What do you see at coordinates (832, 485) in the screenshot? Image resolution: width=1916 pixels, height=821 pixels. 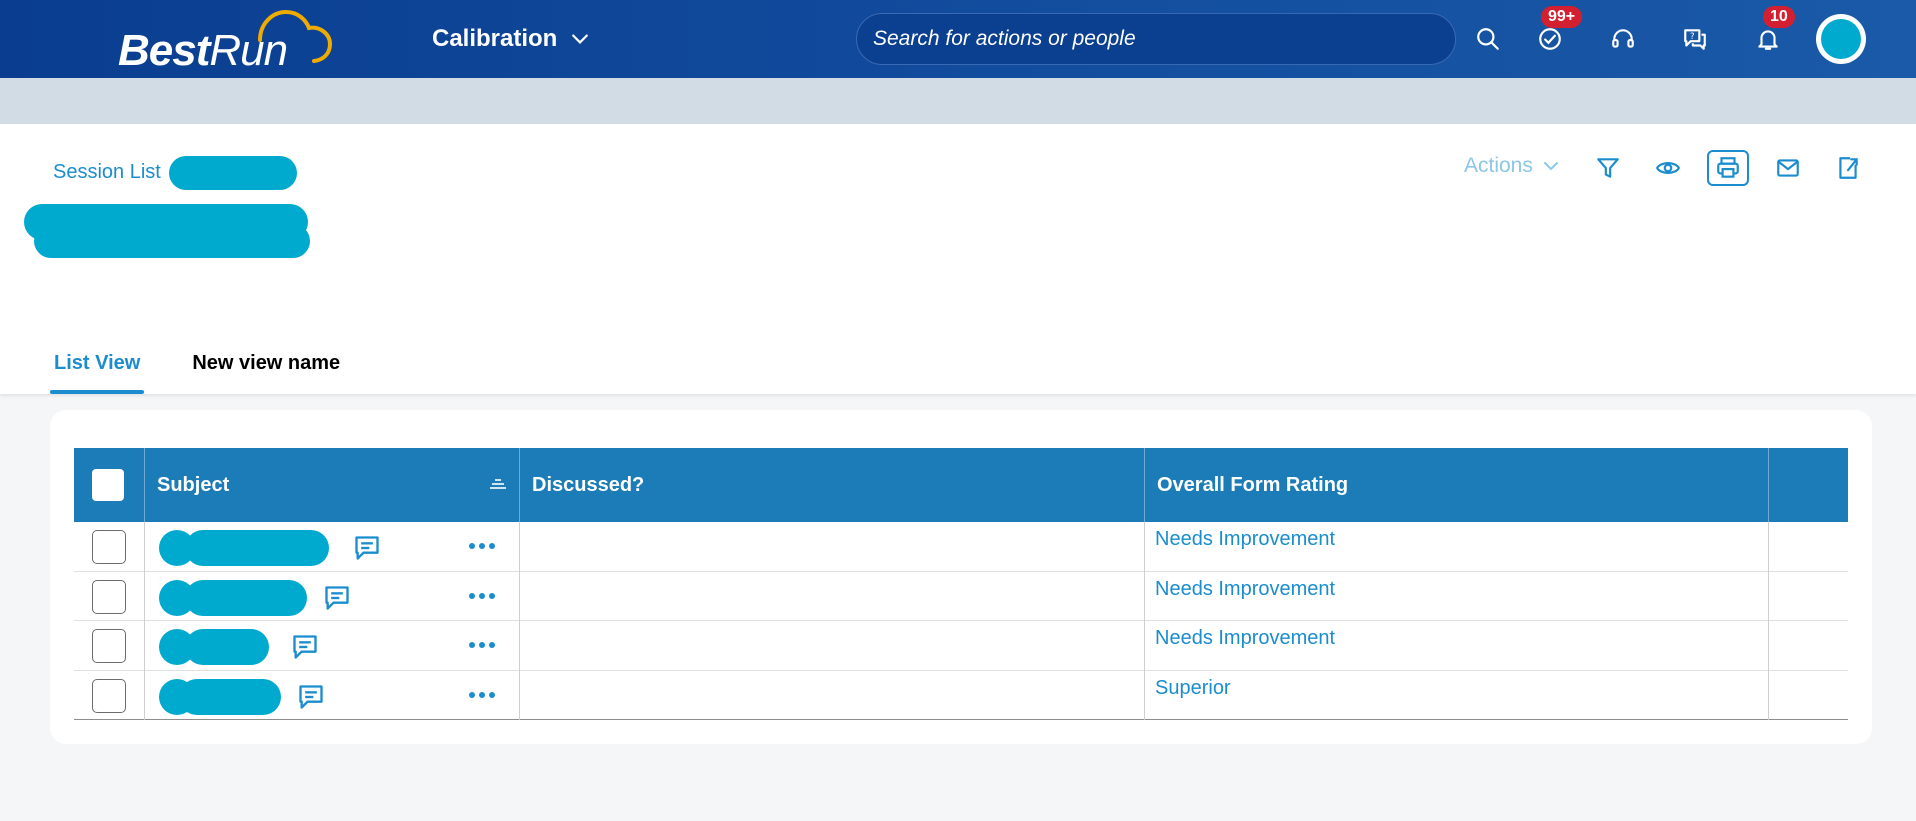 I see `column-header-discussed: Discussed?` at bounding box center [832, 485].